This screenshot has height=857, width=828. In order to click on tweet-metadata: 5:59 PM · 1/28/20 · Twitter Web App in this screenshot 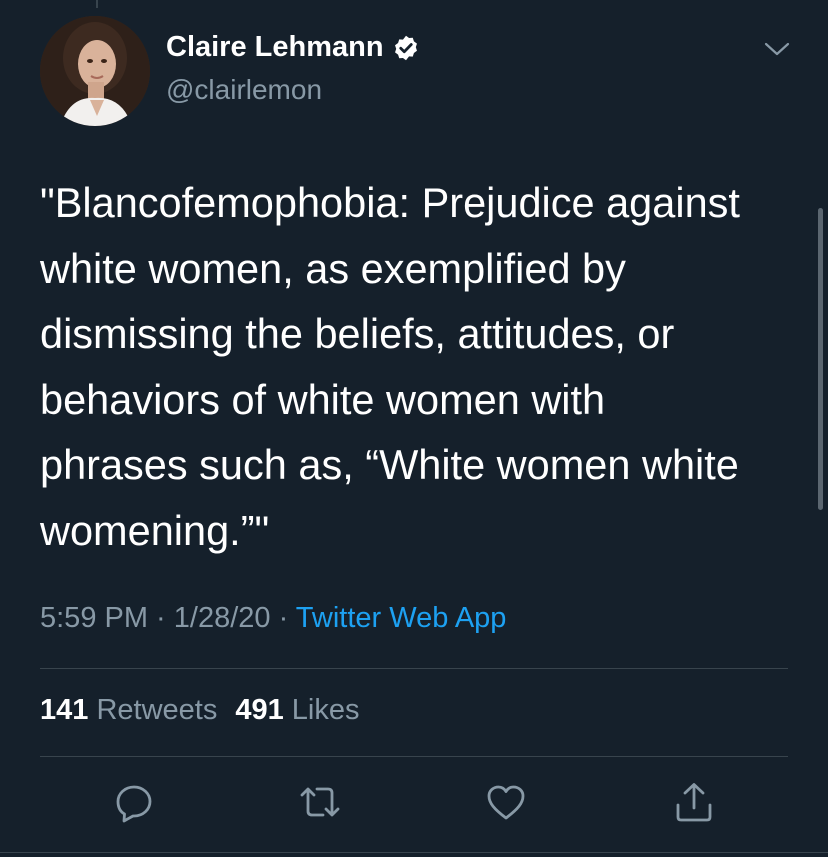, I will do `click(273, 618)`.